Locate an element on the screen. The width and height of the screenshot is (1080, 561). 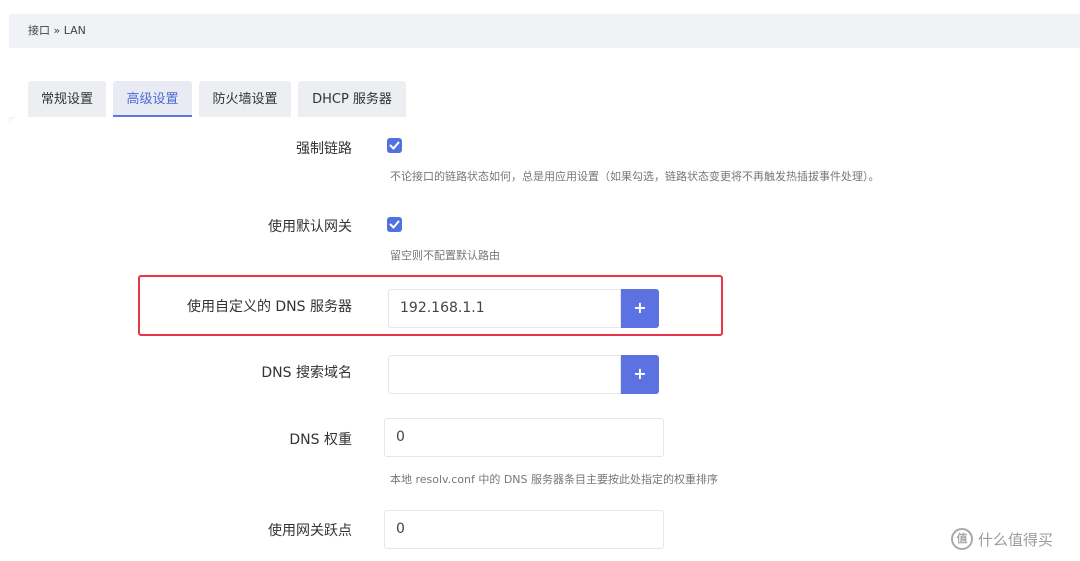
force-link-checkbox is located at coordinates (394, 145).